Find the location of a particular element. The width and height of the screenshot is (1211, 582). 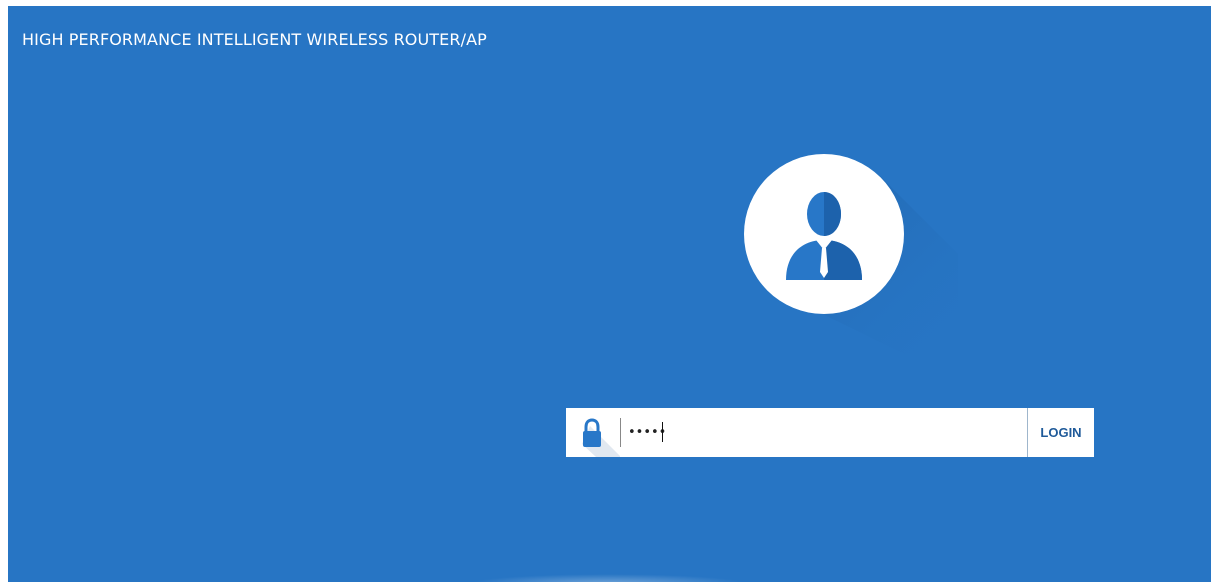

lock-icon is located at coordinates (593, 432).